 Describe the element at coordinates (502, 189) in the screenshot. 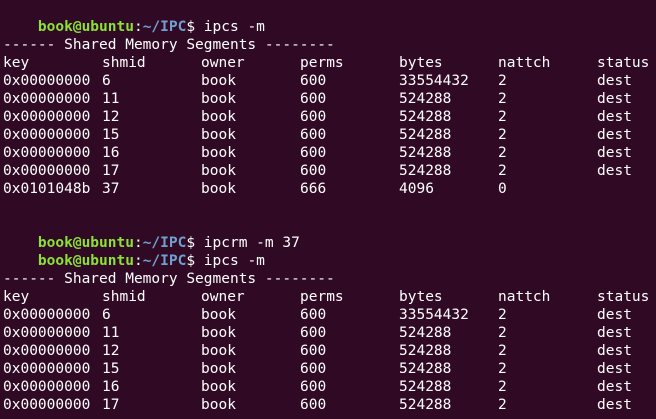

I see `cell-nattch: 0` at that location.